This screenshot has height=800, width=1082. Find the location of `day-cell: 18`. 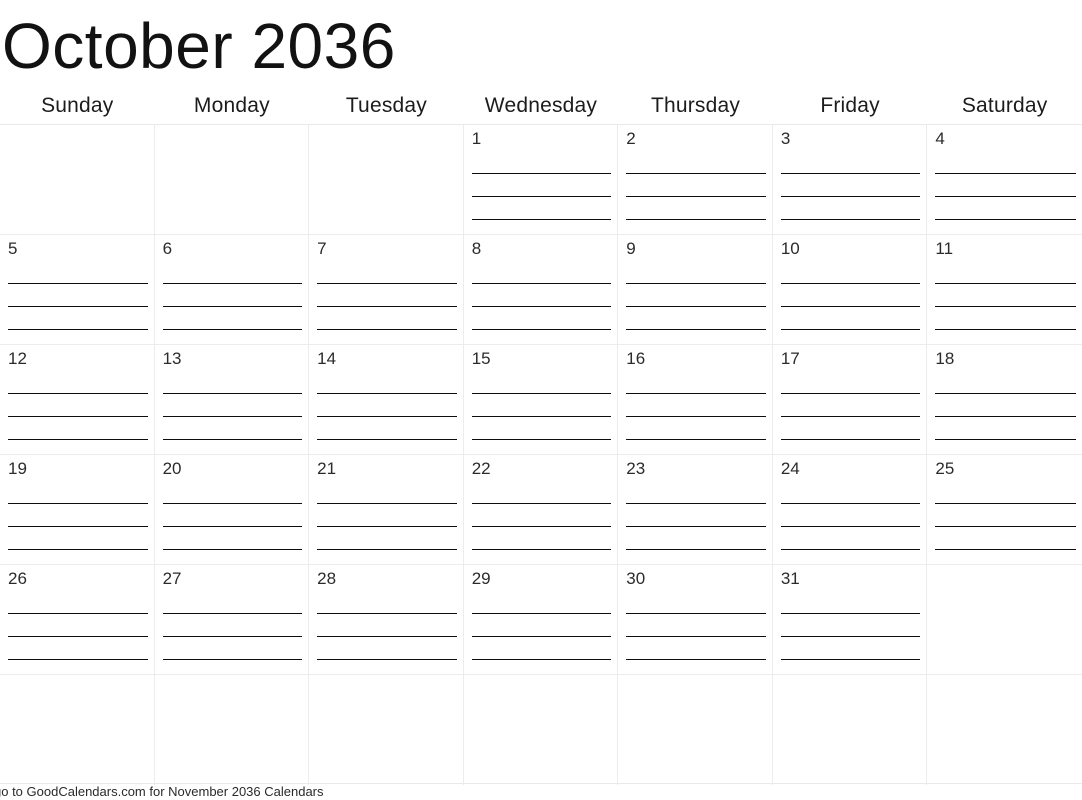

day-cell: 18 is located at coordinates (1004, 399).